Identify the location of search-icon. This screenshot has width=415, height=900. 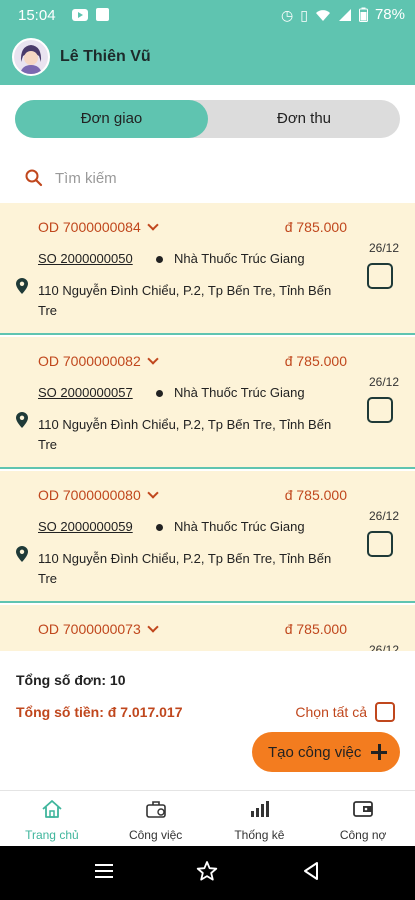
(34, 178).